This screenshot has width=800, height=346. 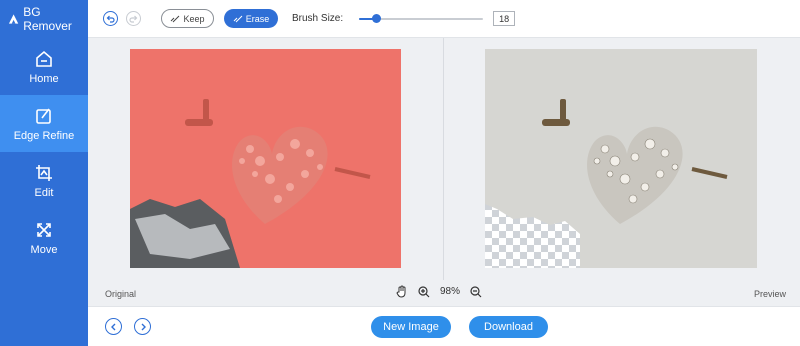 I want to click on sidebar-item-move: Move, so click(x=44, y=237).